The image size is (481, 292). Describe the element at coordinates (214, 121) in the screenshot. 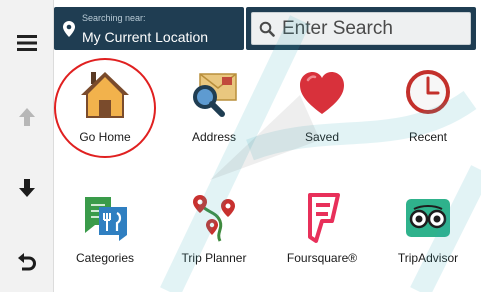

I see `tile-address: Address` at that location.